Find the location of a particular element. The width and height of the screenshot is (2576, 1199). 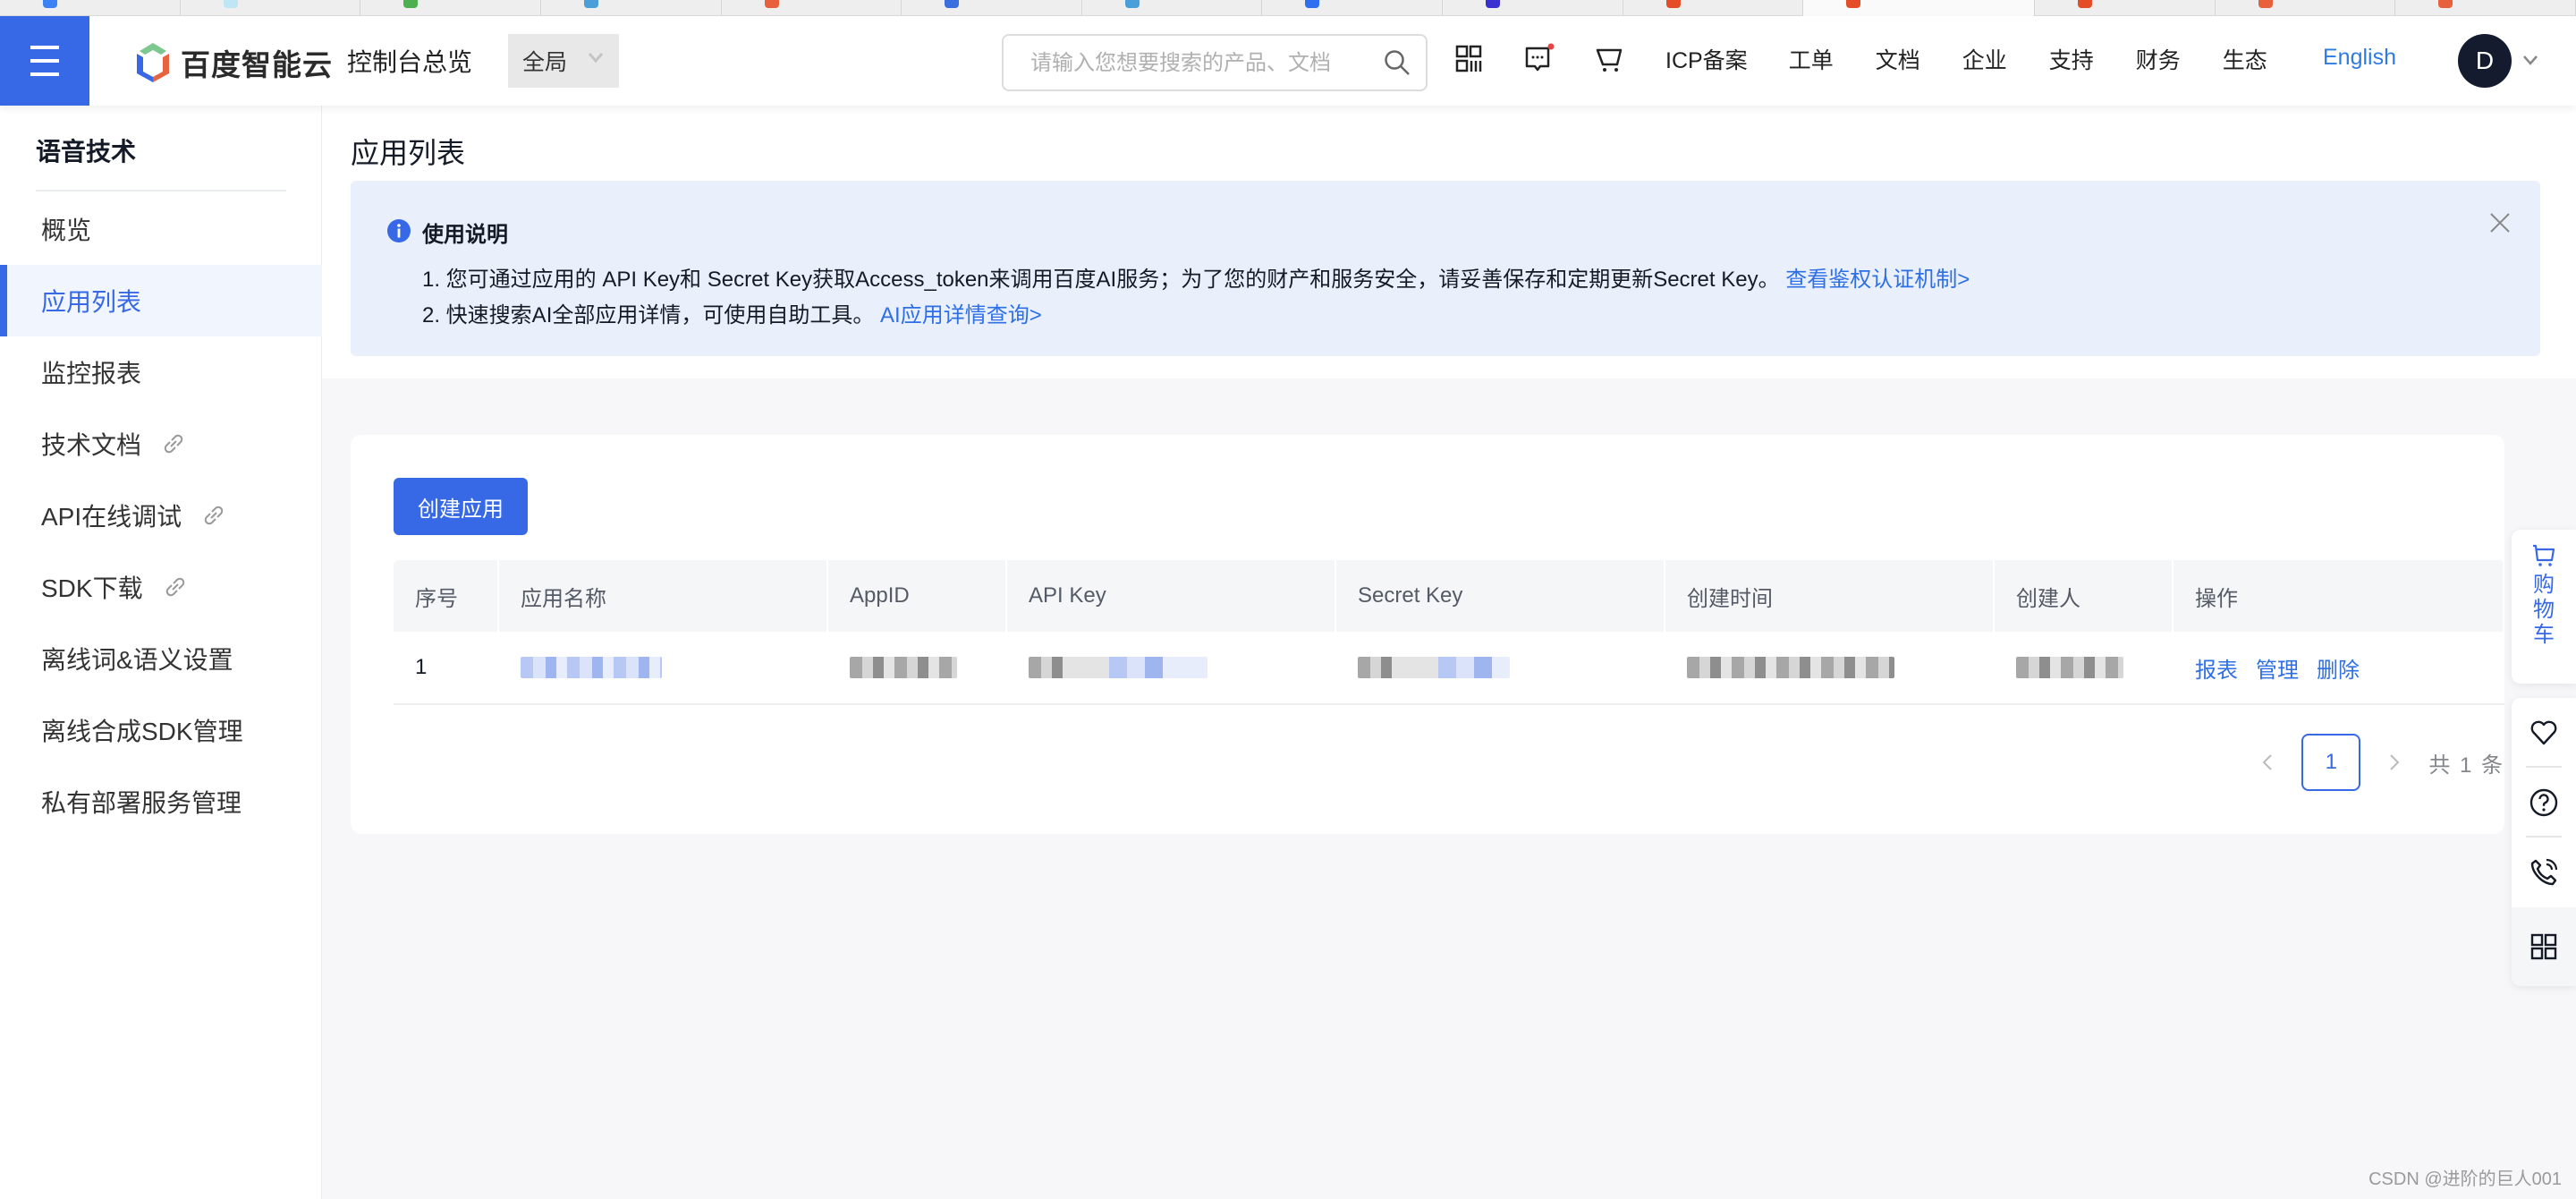

auth-mechanism-link: 查看鉴权认证机制> is located at coordinates (1877, 280).